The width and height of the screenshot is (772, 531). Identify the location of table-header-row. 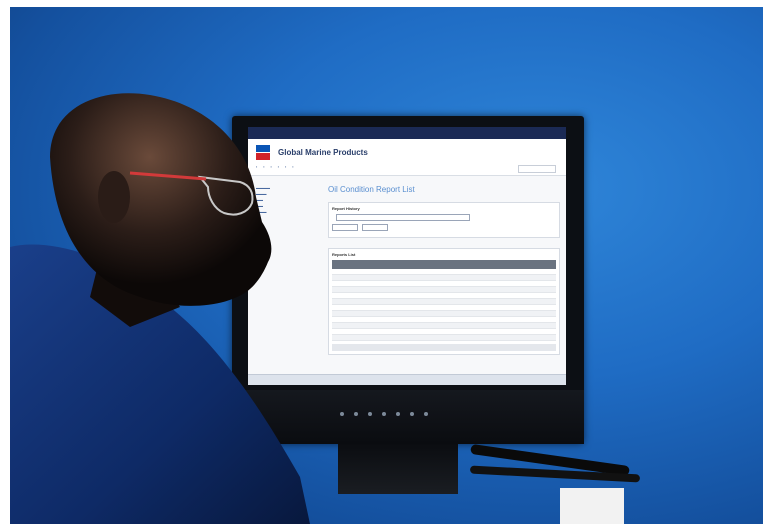
(444, 264).